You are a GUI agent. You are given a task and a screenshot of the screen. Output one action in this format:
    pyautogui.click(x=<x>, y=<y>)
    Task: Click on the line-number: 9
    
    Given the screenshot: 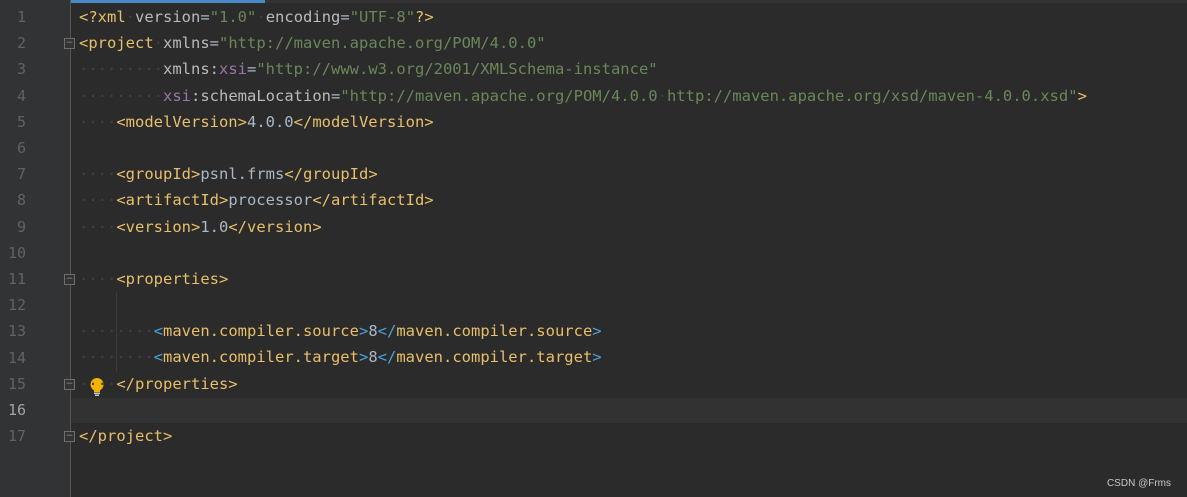 What is the action you would take?
    pyautogui.click(x=21, y=226)
    